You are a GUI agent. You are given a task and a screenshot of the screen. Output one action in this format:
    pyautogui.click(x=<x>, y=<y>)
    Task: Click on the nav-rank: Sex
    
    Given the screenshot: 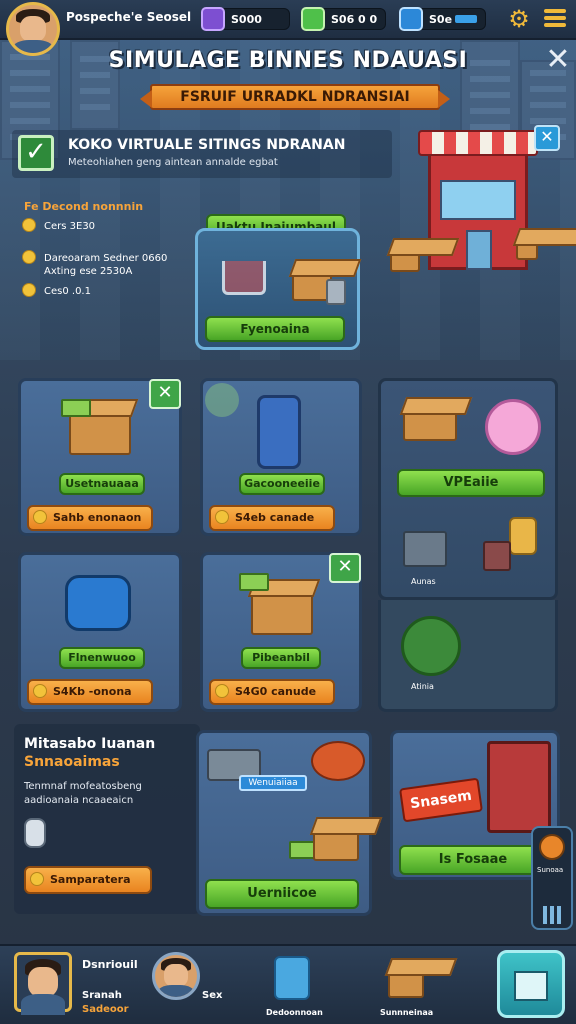 What is the action you would take?
    pyautogui.click(x=212, y=995)
    